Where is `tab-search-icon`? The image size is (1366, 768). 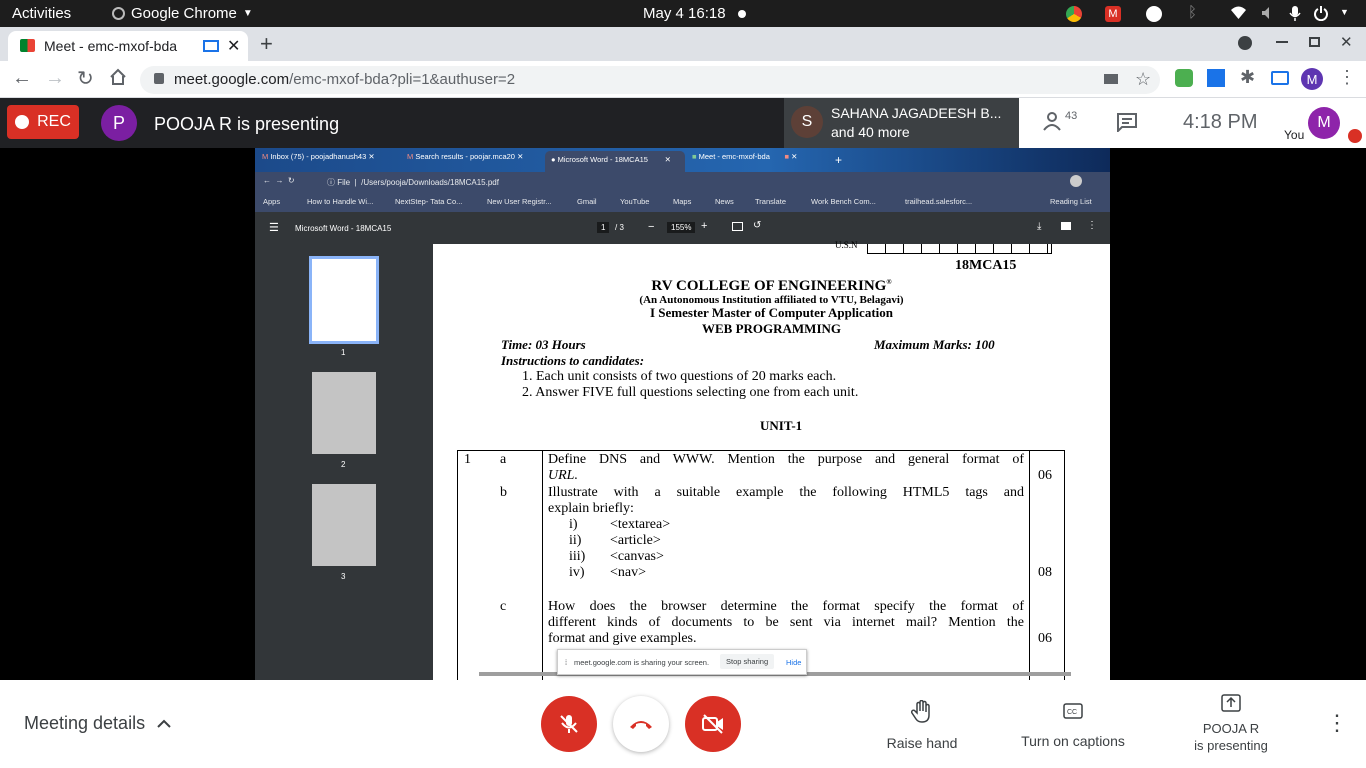 tab-search-icon is located at coordinates (1245, 43).